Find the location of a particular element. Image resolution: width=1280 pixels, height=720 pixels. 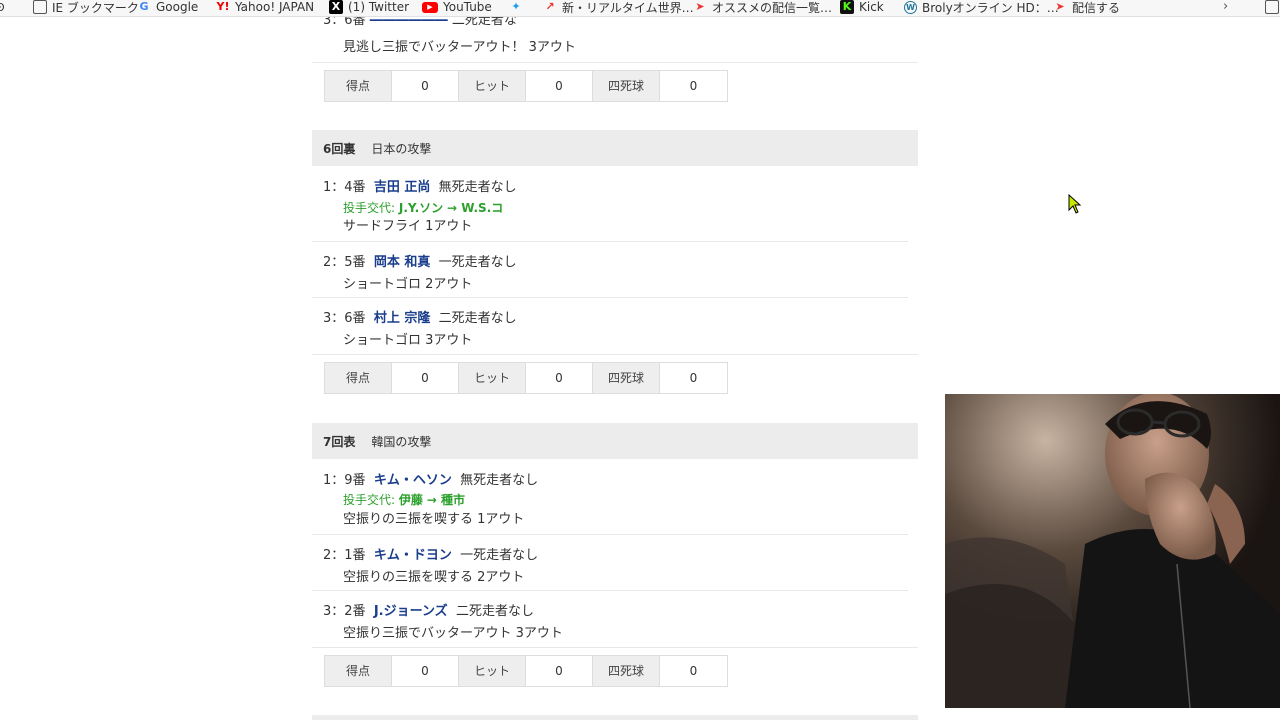

batting-order: 3：2番 is located at coordinates (344, 611).